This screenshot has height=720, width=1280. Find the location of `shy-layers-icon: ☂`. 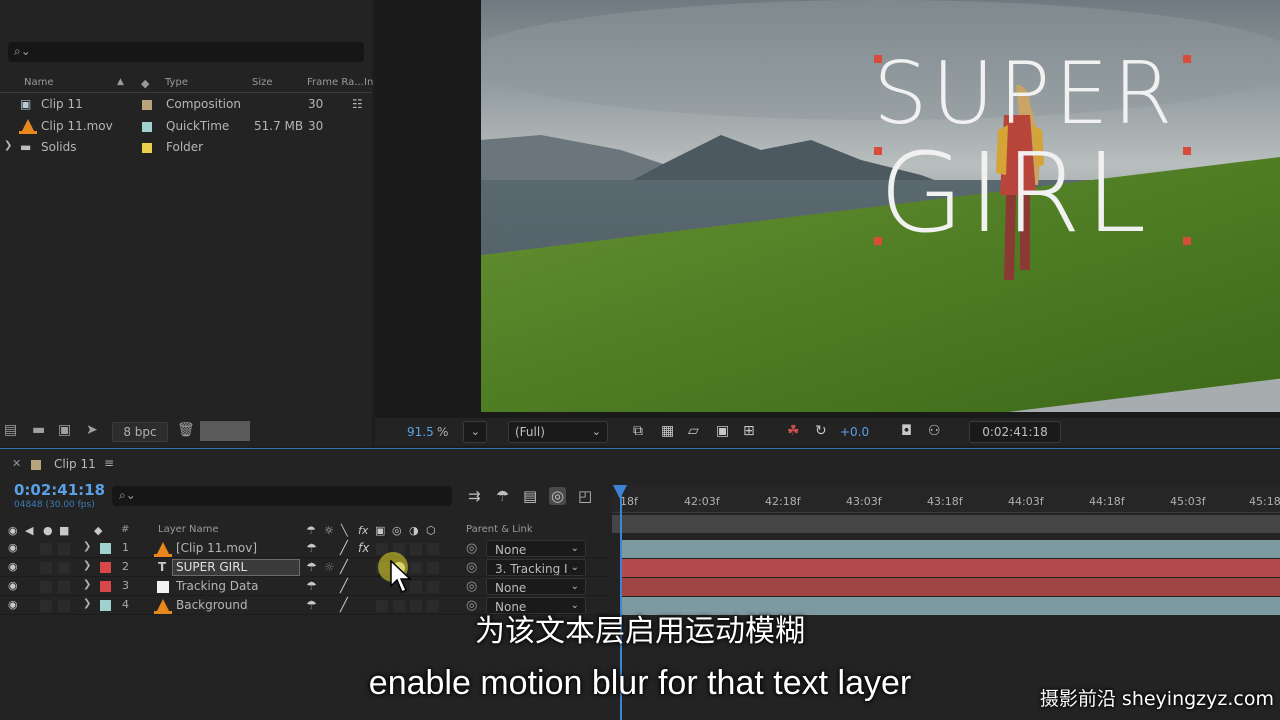

shy-layers-icon: ☂ is located at coordinates (502, 496).